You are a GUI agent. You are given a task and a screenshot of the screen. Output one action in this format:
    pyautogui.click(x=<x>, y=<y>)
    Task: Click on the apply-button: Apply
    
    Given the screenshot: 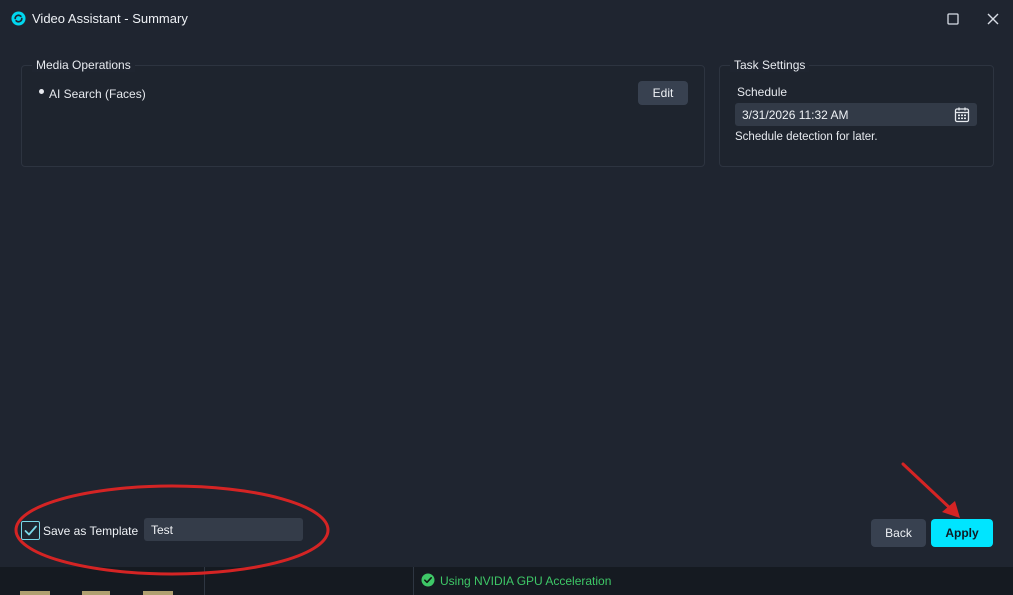 What is the action you would take?
    pyautogui.click(x=962, y=533)
    